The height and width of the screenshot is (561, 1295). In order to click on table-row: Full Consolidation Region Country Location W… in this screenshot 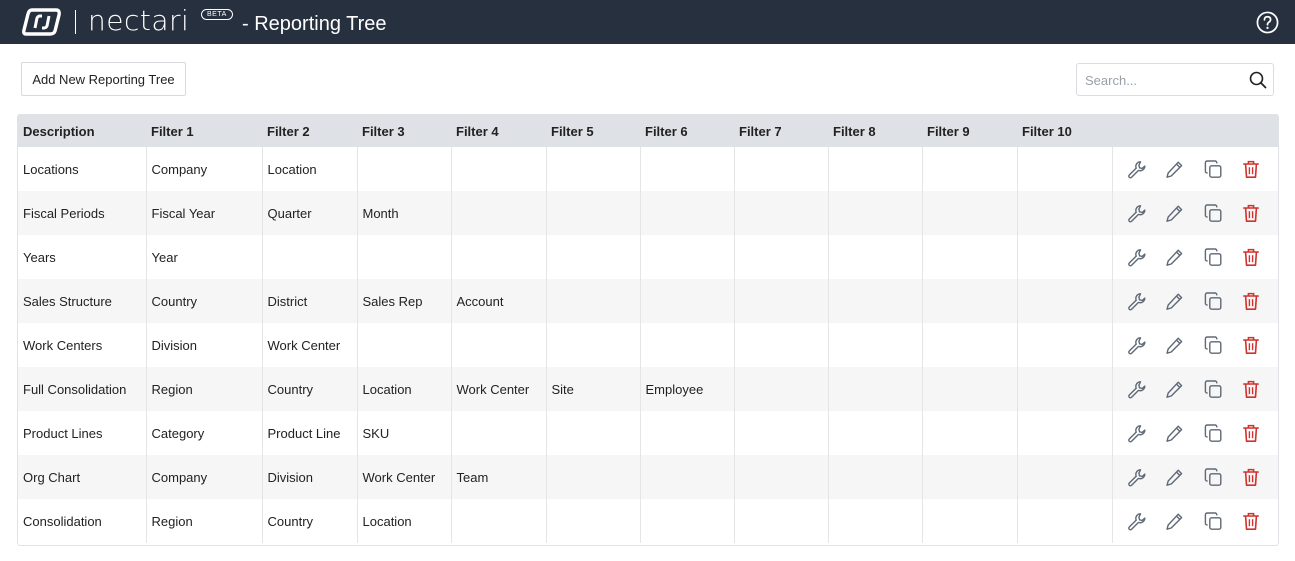, I will do `click(648, 389)`.